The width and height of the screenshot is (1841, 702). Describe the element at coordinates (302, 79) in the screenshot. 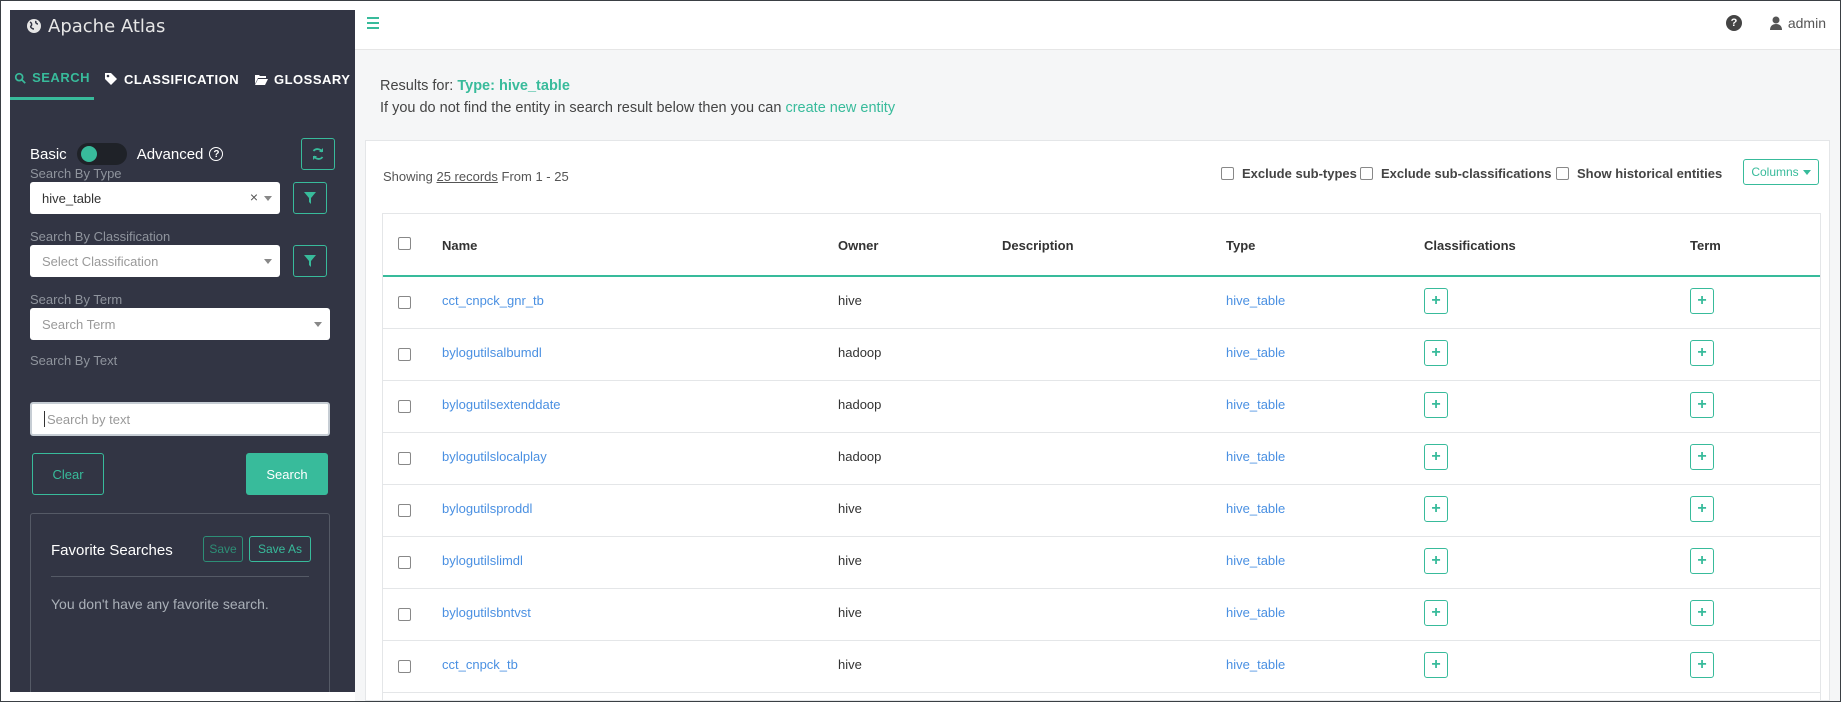

I see `tab-glossary: GLOSSARY` at that location.